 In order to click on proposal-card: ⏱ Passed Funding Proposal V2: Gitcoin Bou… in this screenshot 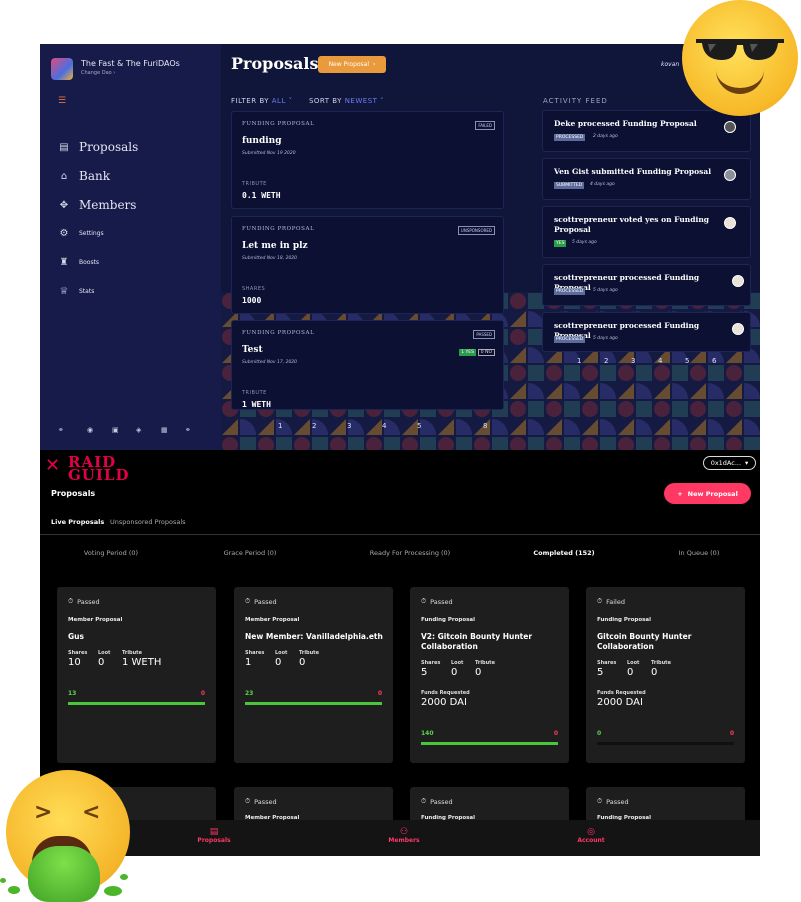, I will do `click(489, 675)`.